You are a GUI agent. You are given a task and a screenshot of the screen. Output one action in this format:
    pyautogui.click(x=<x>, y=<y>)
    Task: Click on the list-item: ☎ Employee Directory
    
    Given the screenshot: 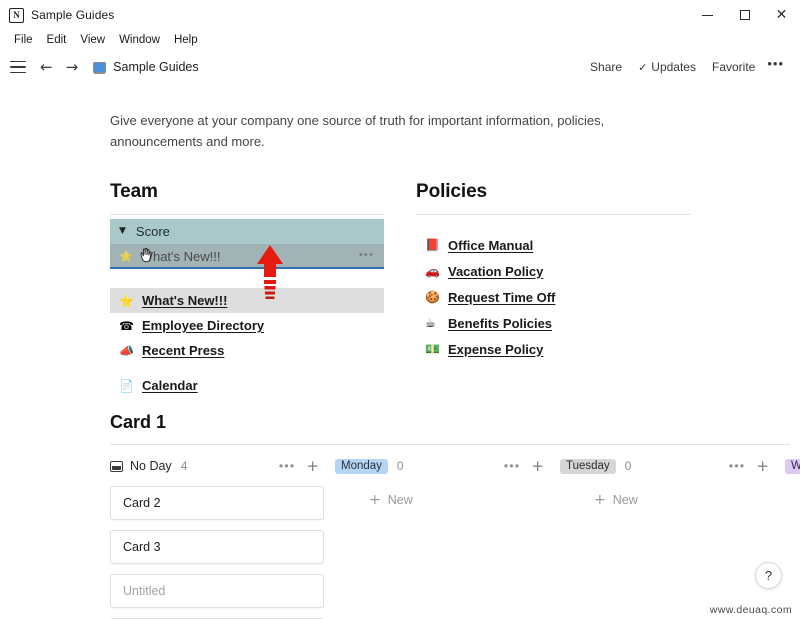 What is the action you would take?
    pyautogui.click(x=247, y=325)
    